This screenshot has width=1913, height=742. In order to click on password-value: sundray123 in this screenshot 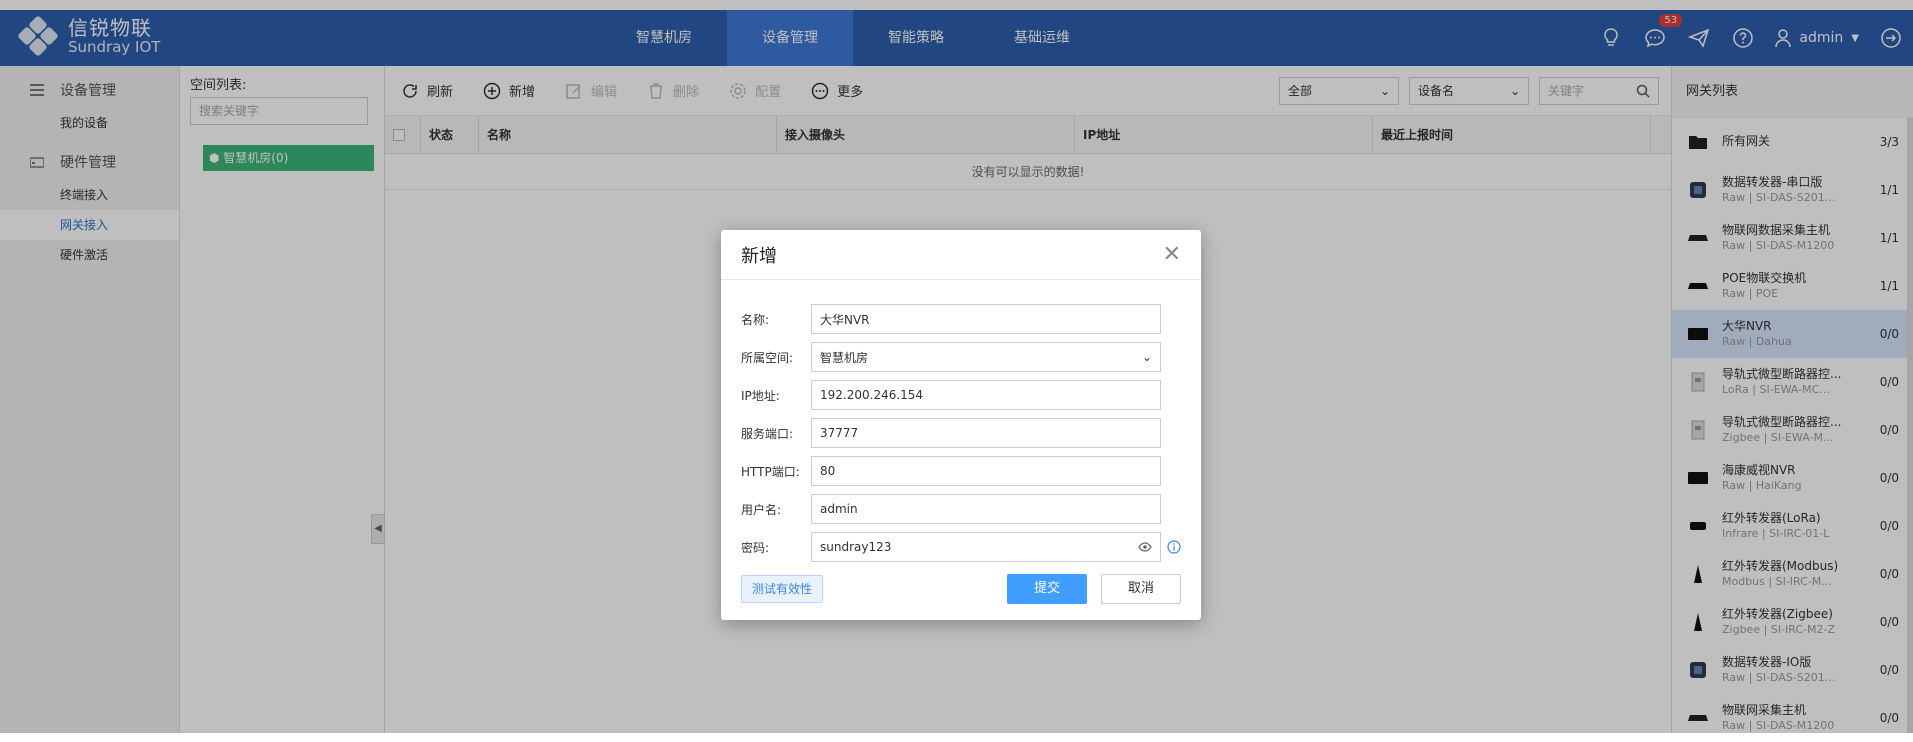, I will do `click(856, 547)`.